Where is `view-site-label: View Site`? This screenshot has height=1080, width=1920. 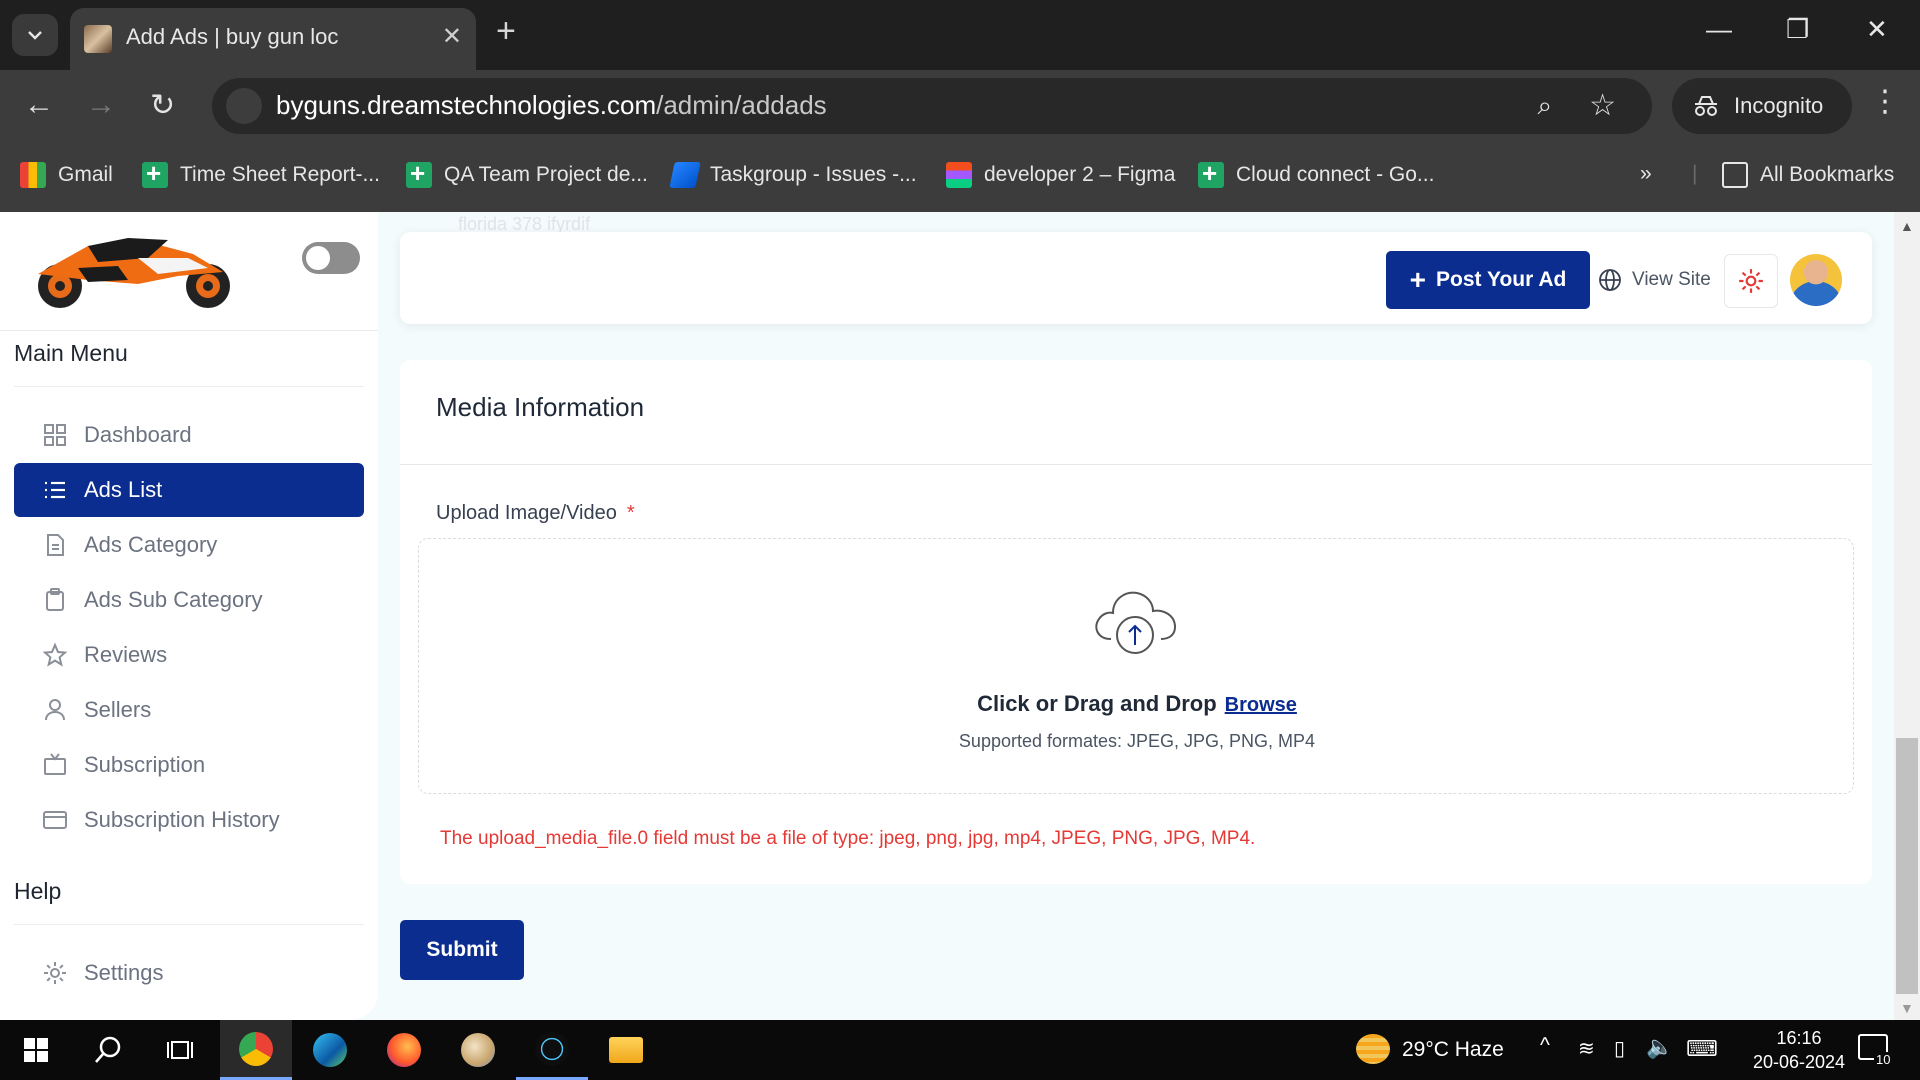 view-site-label: View Site is located at coordinates (1671, 279).